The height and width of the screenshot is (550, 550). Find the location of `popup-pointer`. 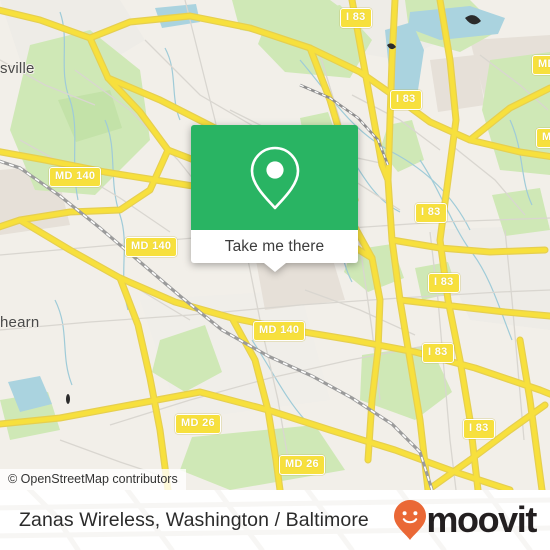

popup-pointer is located at coordinates (274, 267).